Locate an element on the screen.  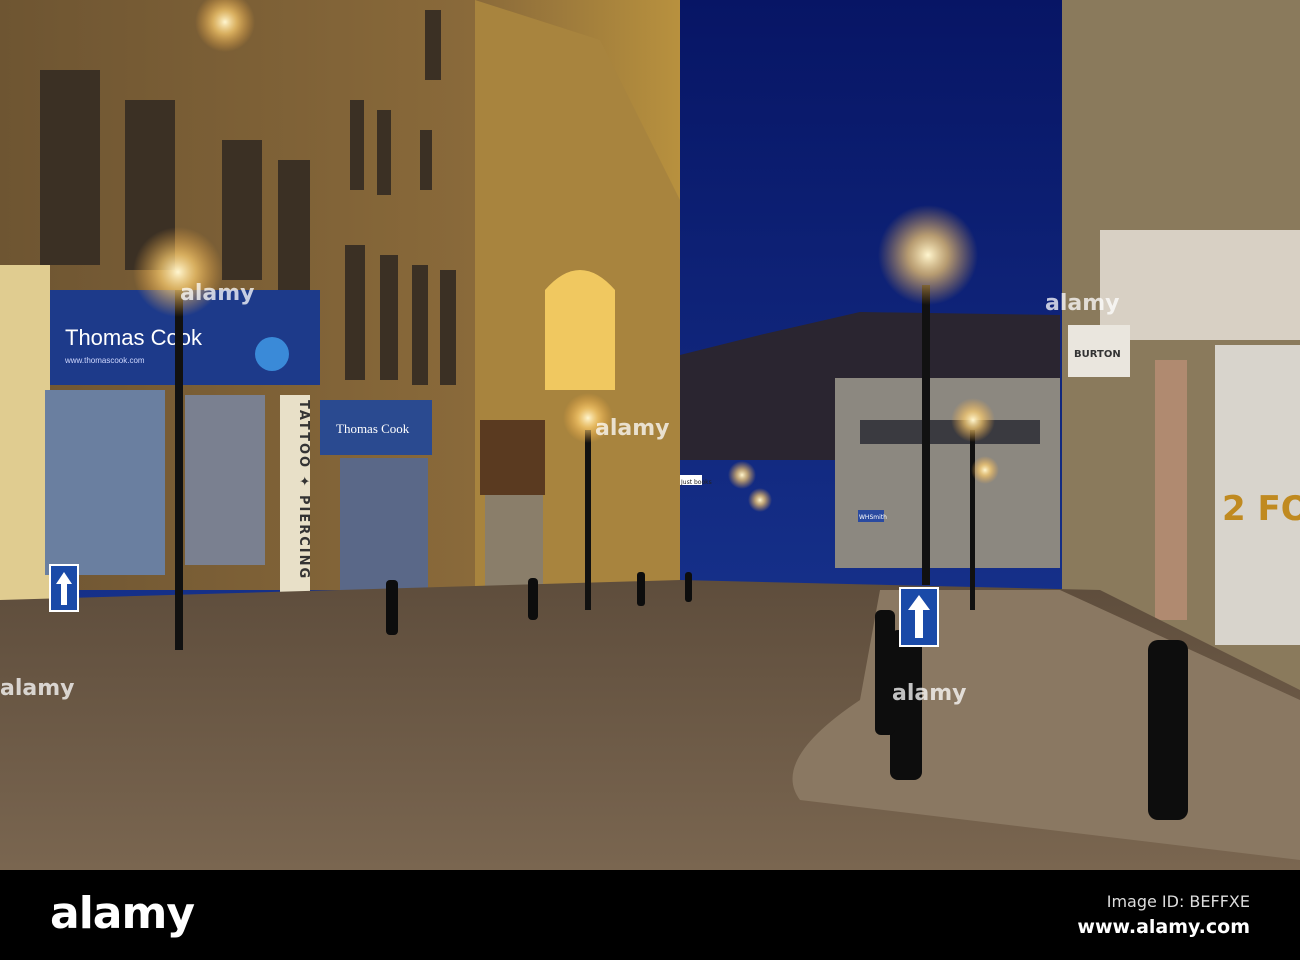
alamy-logo: alamy is located at coordinates (122, 913).